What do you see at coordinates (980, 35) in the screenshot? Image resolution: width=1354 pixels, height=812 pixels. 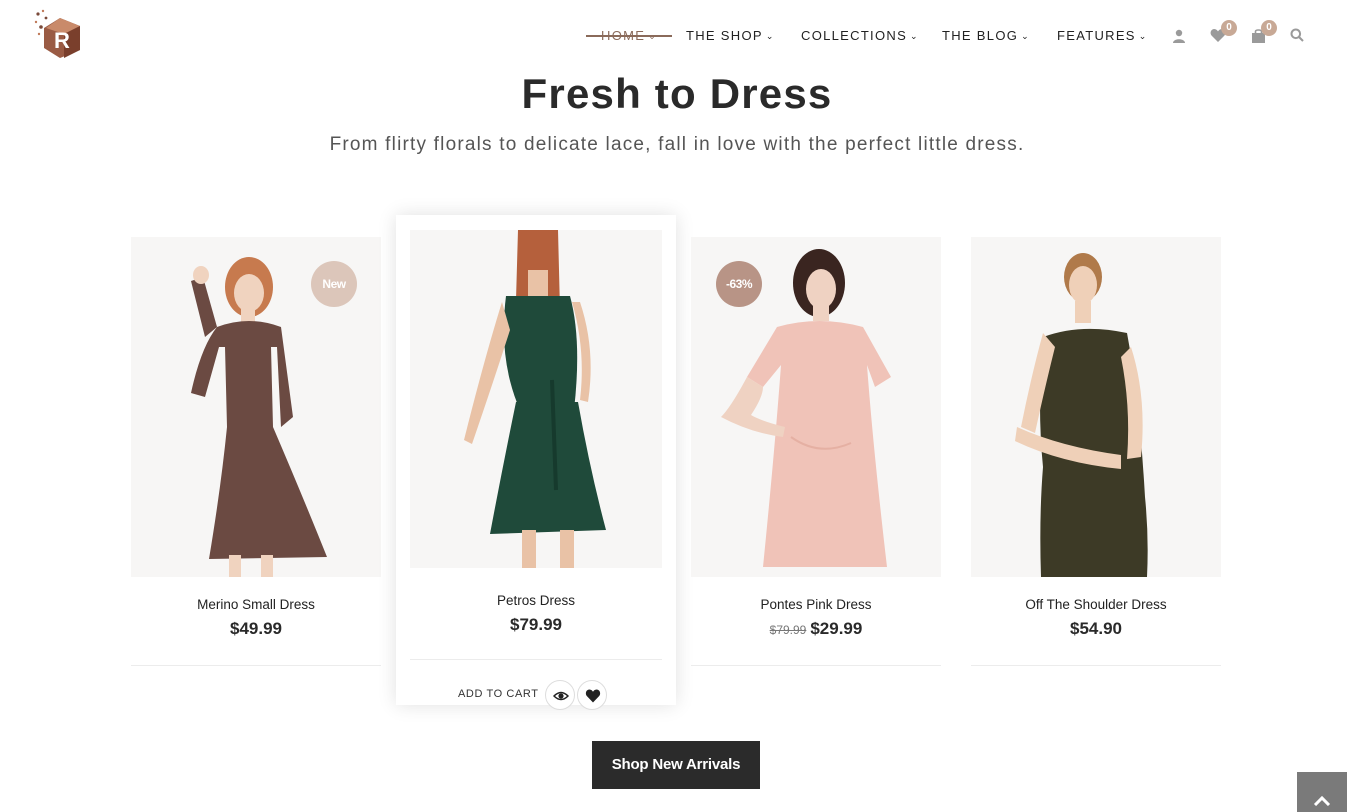 I see `nav-label: THE BLOG` at bounding box center [980, 35].